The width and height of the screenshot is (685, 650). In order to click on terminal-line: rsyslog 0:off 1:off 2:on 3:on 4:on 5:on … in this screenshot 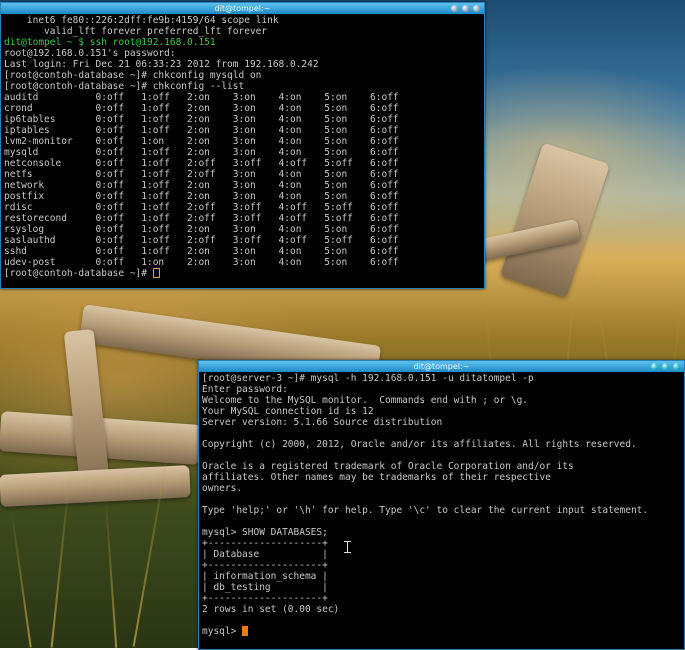, I will do `click(201, 229)`.